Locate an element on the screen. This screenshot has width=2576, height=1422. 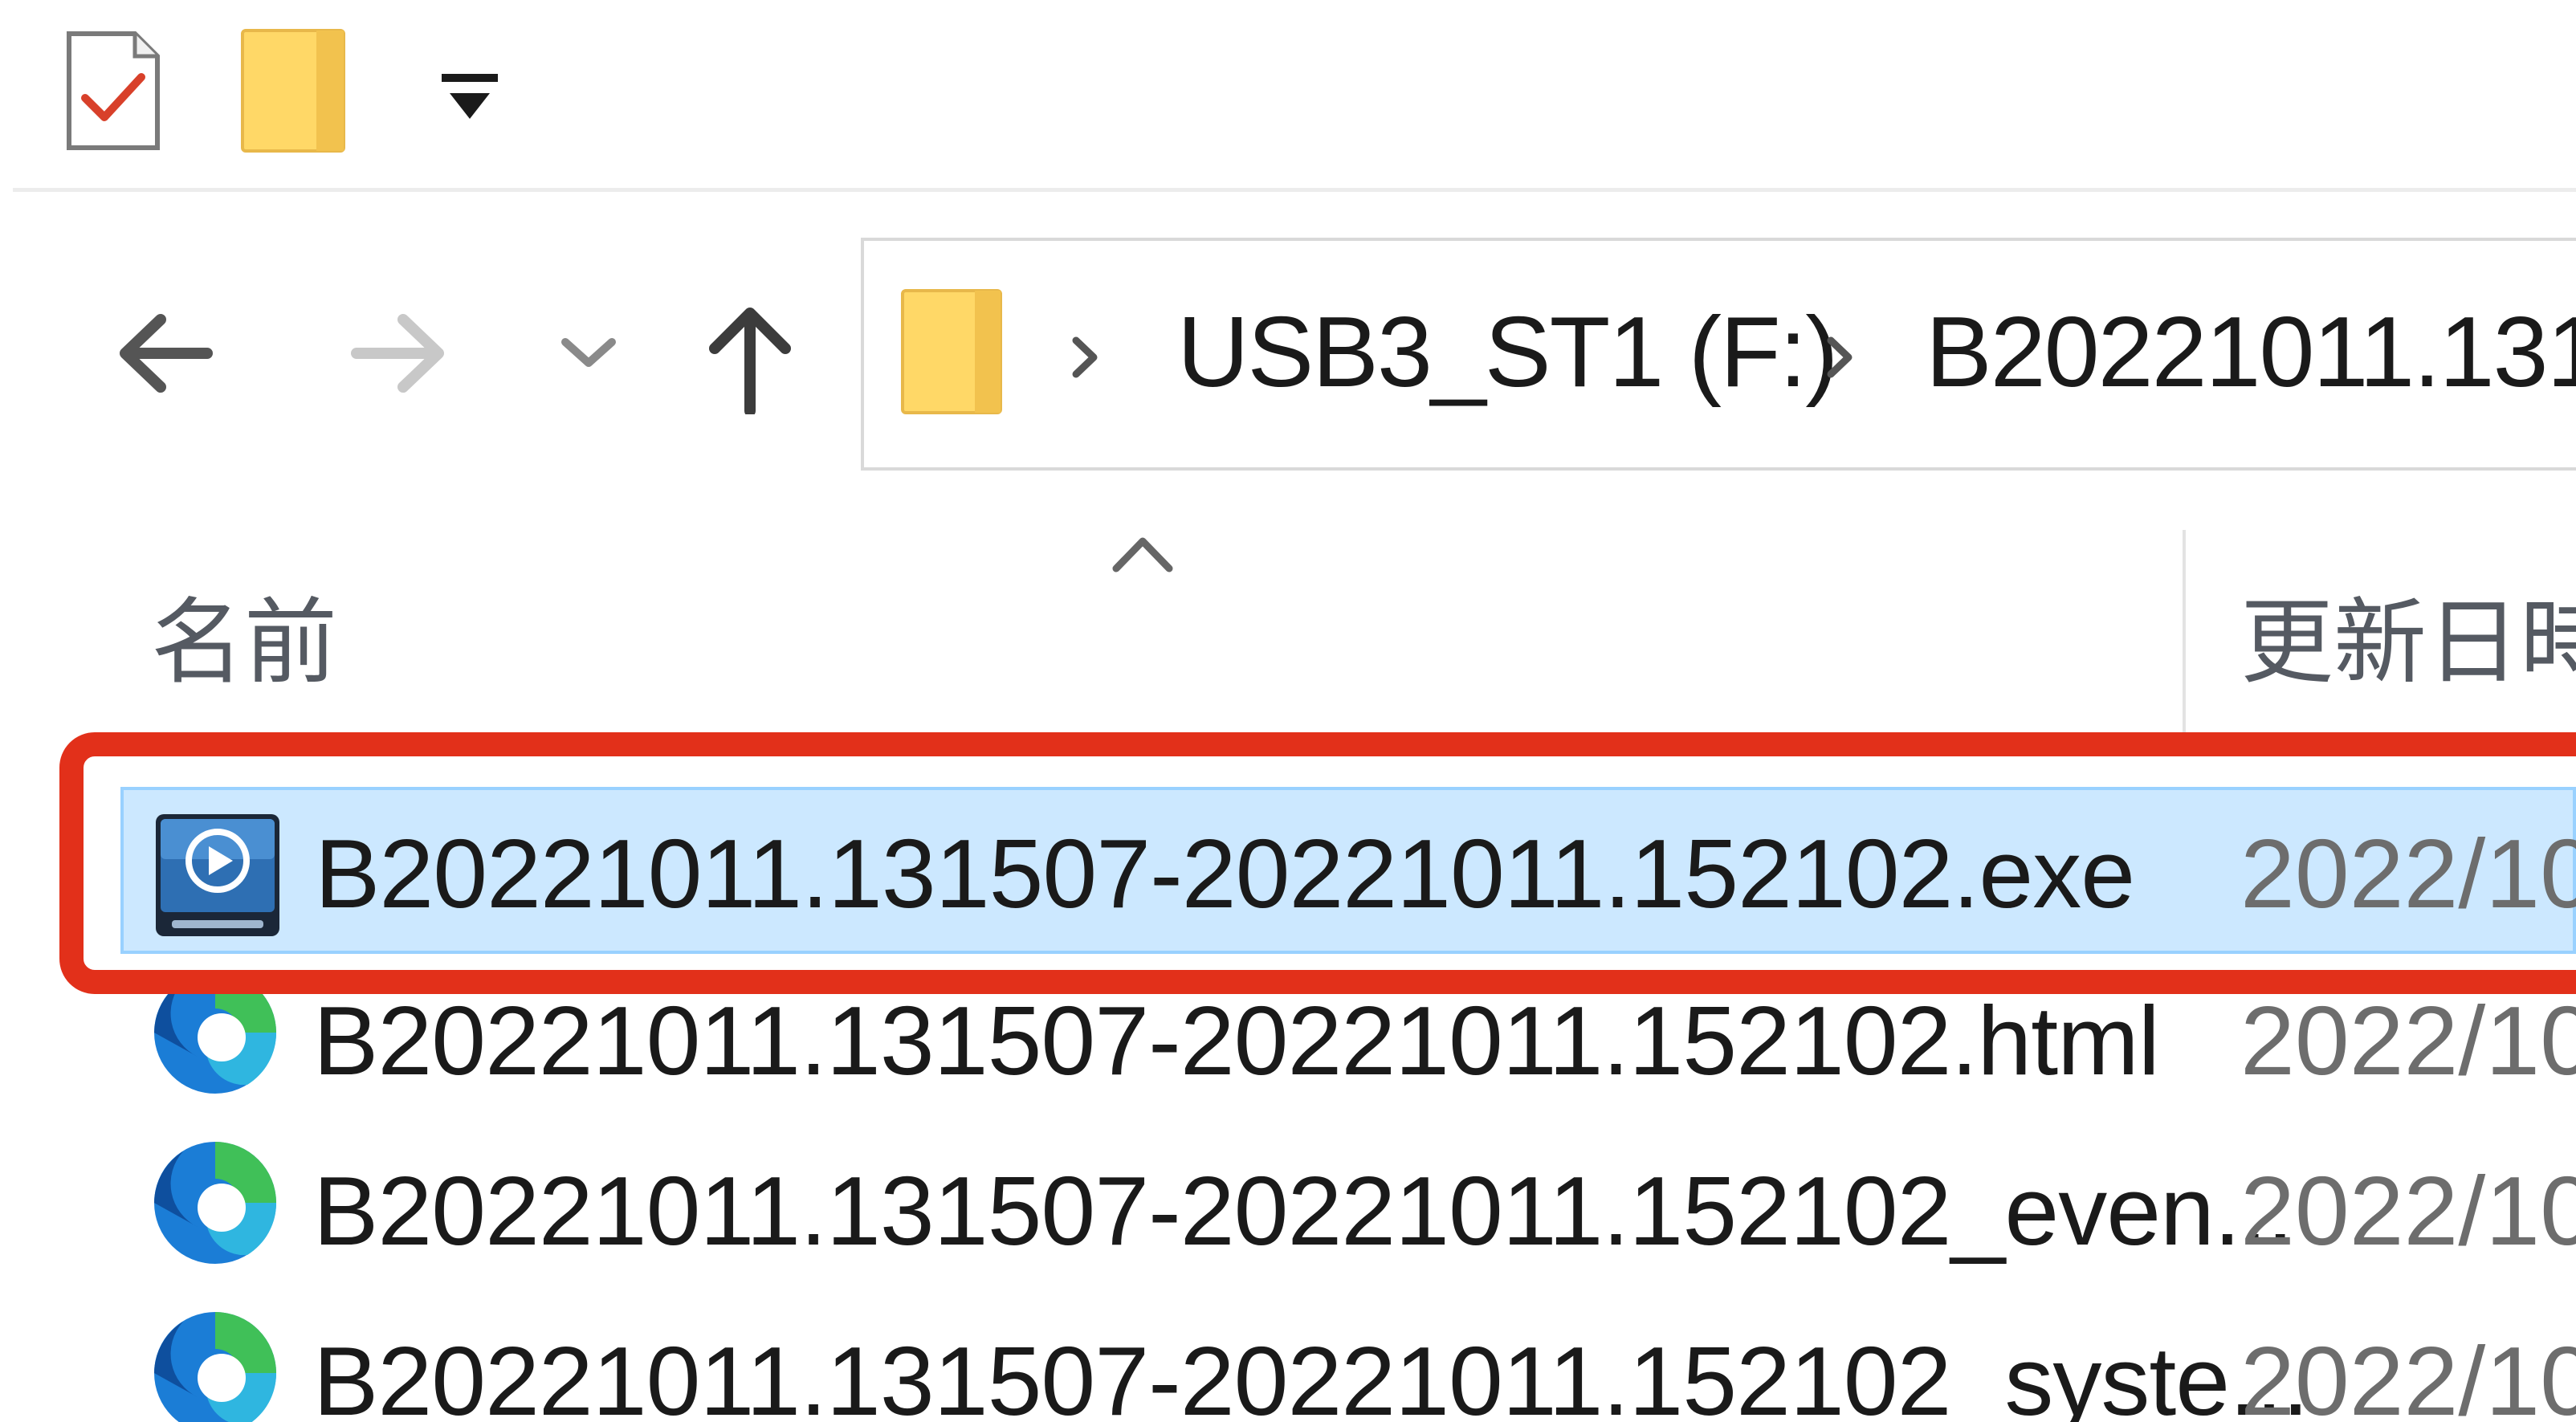
new-folder-icon is located at coordinates (293, 90).